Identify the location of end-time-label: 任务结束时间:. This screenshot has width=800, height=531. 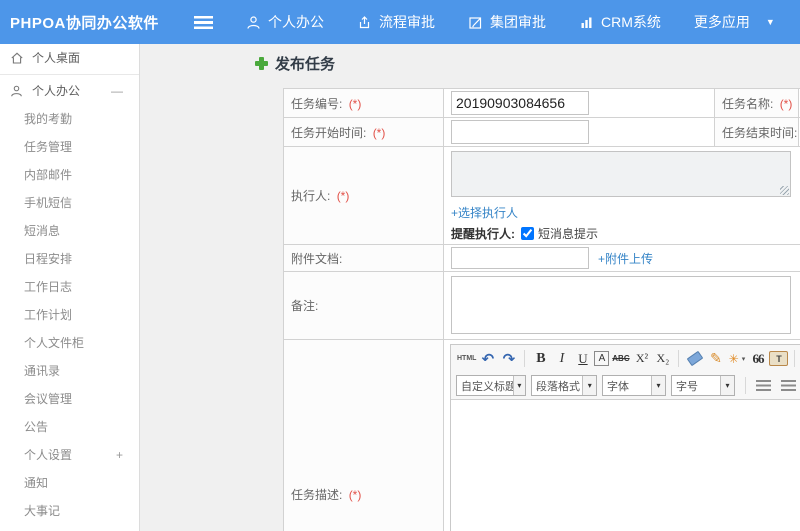
(760, 132).